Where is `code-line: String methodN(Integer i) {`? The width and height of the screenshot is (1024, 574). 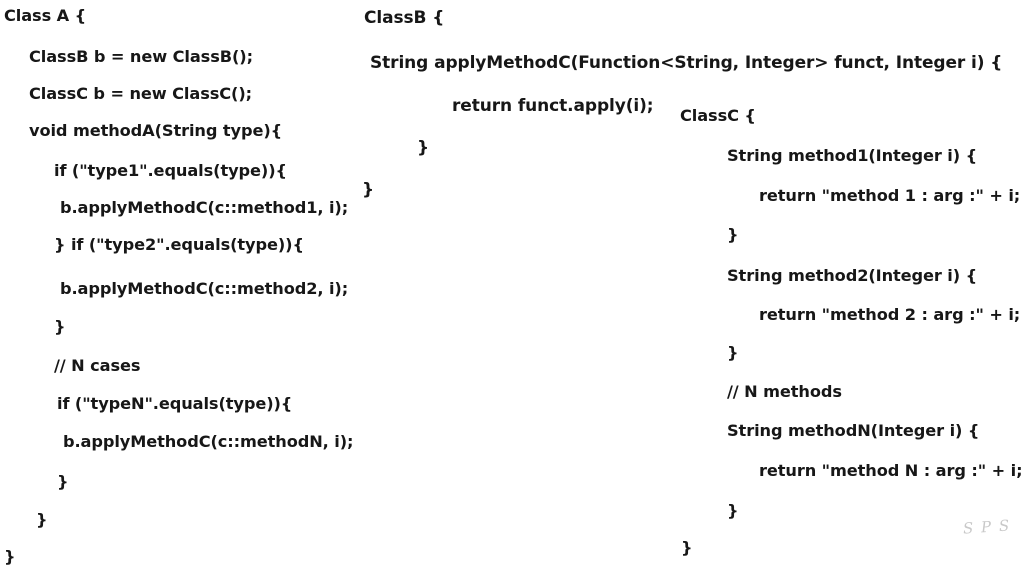 code-line: String methodN(Integer i) { is located at coordinates (853, 430).